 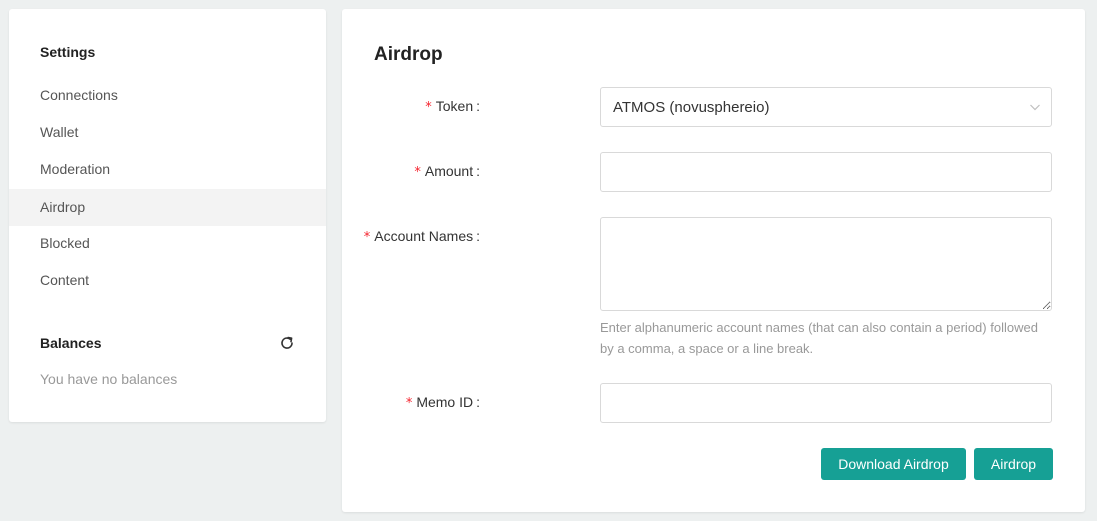 What do you see at coordinates (826, 107) in the screenshot?
I see `token-select: ATMOS (novusphereio)` at bounding box center [826, 107].